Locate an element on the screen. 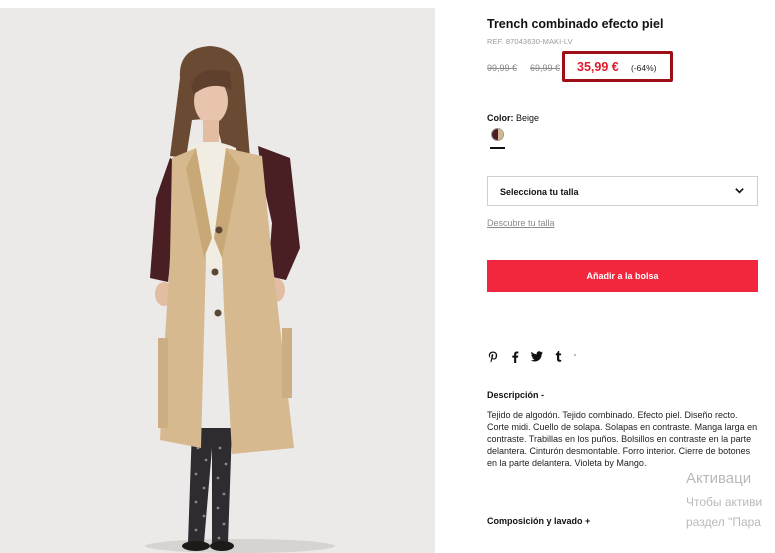 The image size is (775, 553). composition-toggle: Composición y lavado + is located at coordinates (538, 521).